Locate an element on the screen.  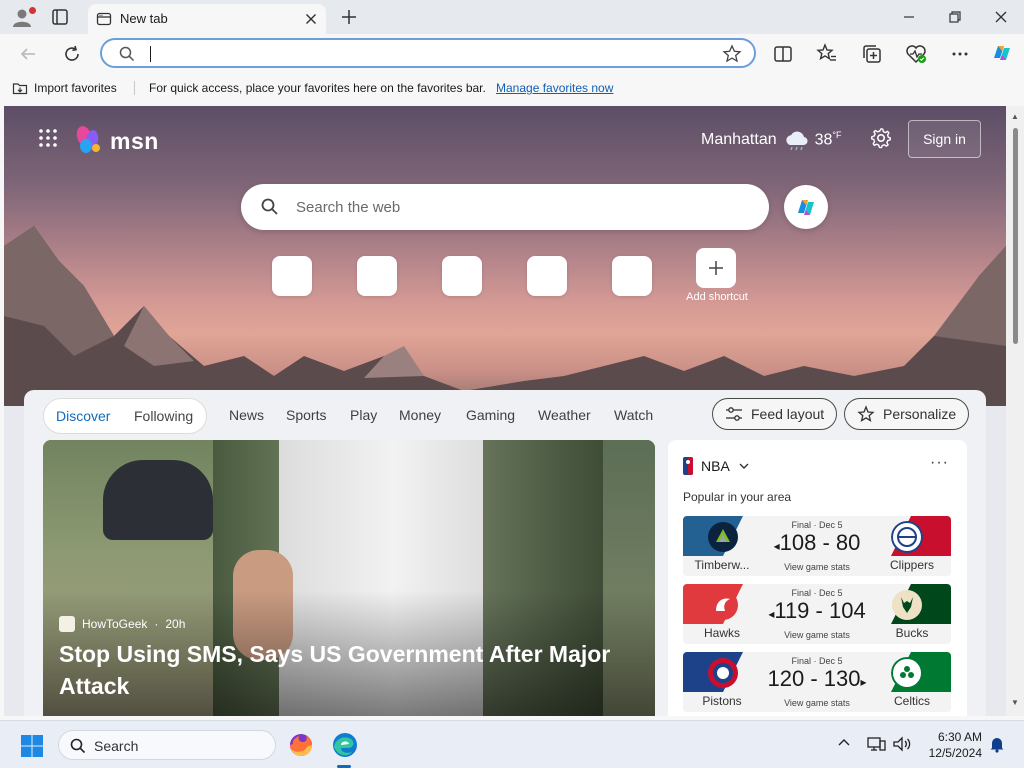
tab-title: New tab is located at coordinates (144, 18).